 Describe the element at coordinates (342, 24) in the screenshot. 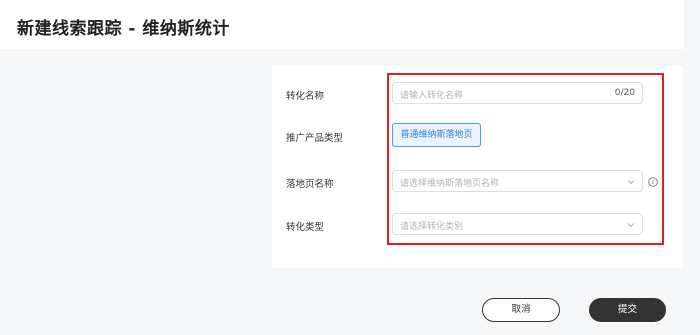

I see `page-header: 新建线索跟踪 - 维纳斯统计` at that location.